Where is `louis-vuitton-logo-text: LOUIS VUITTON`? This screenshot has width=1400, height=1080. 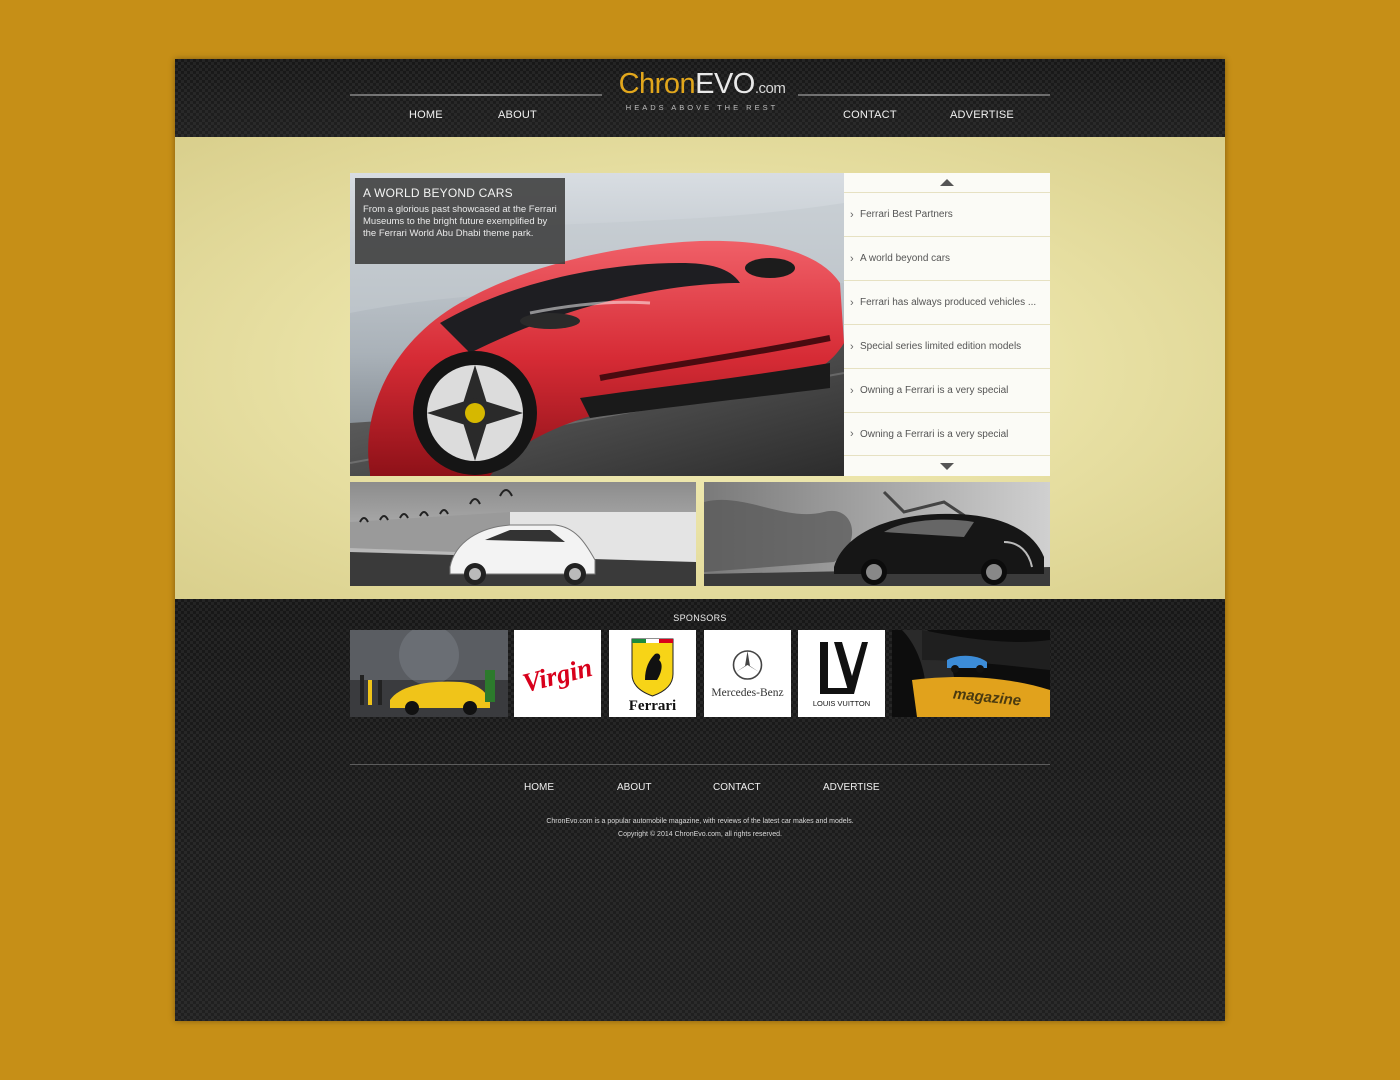 louis-vuitton-logo-text: LOUIS VUITTON is located at coordinates (841, 703).